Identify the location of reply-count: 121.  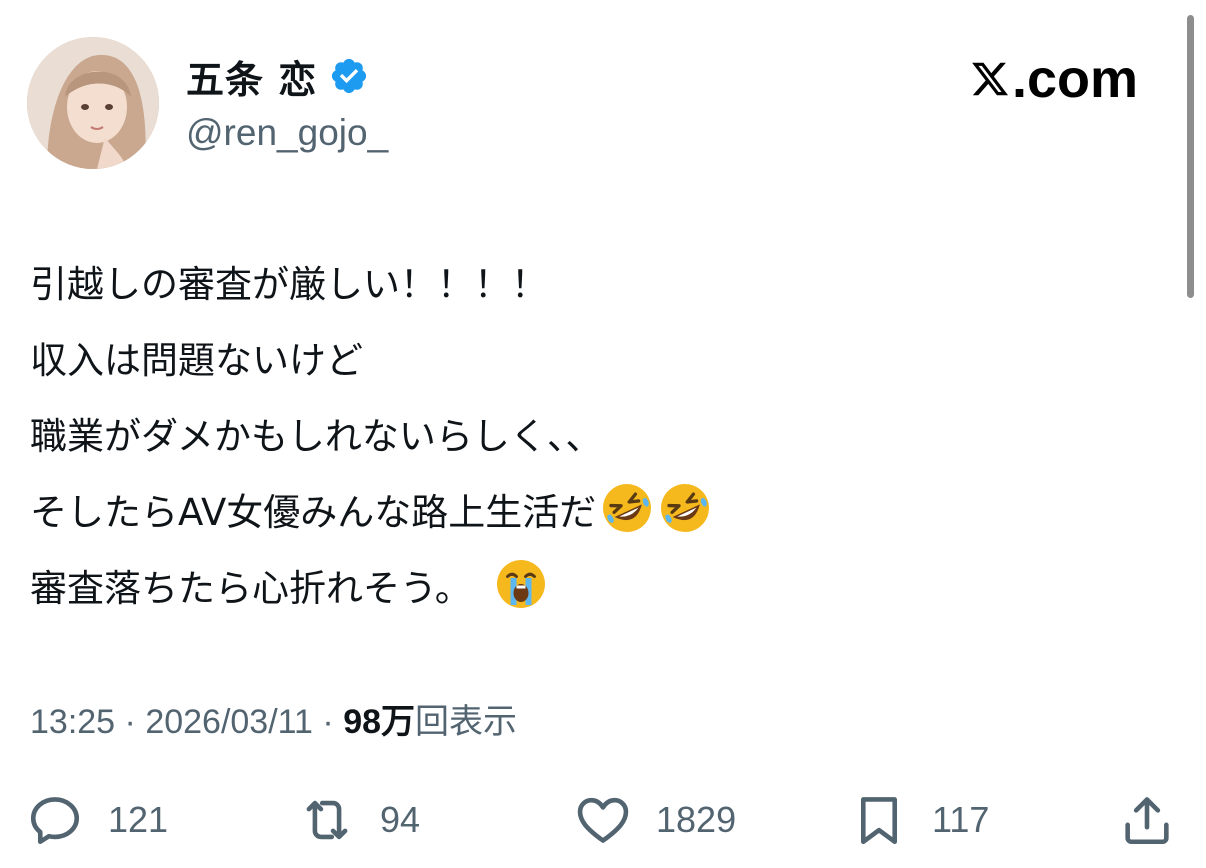
(138, 819).